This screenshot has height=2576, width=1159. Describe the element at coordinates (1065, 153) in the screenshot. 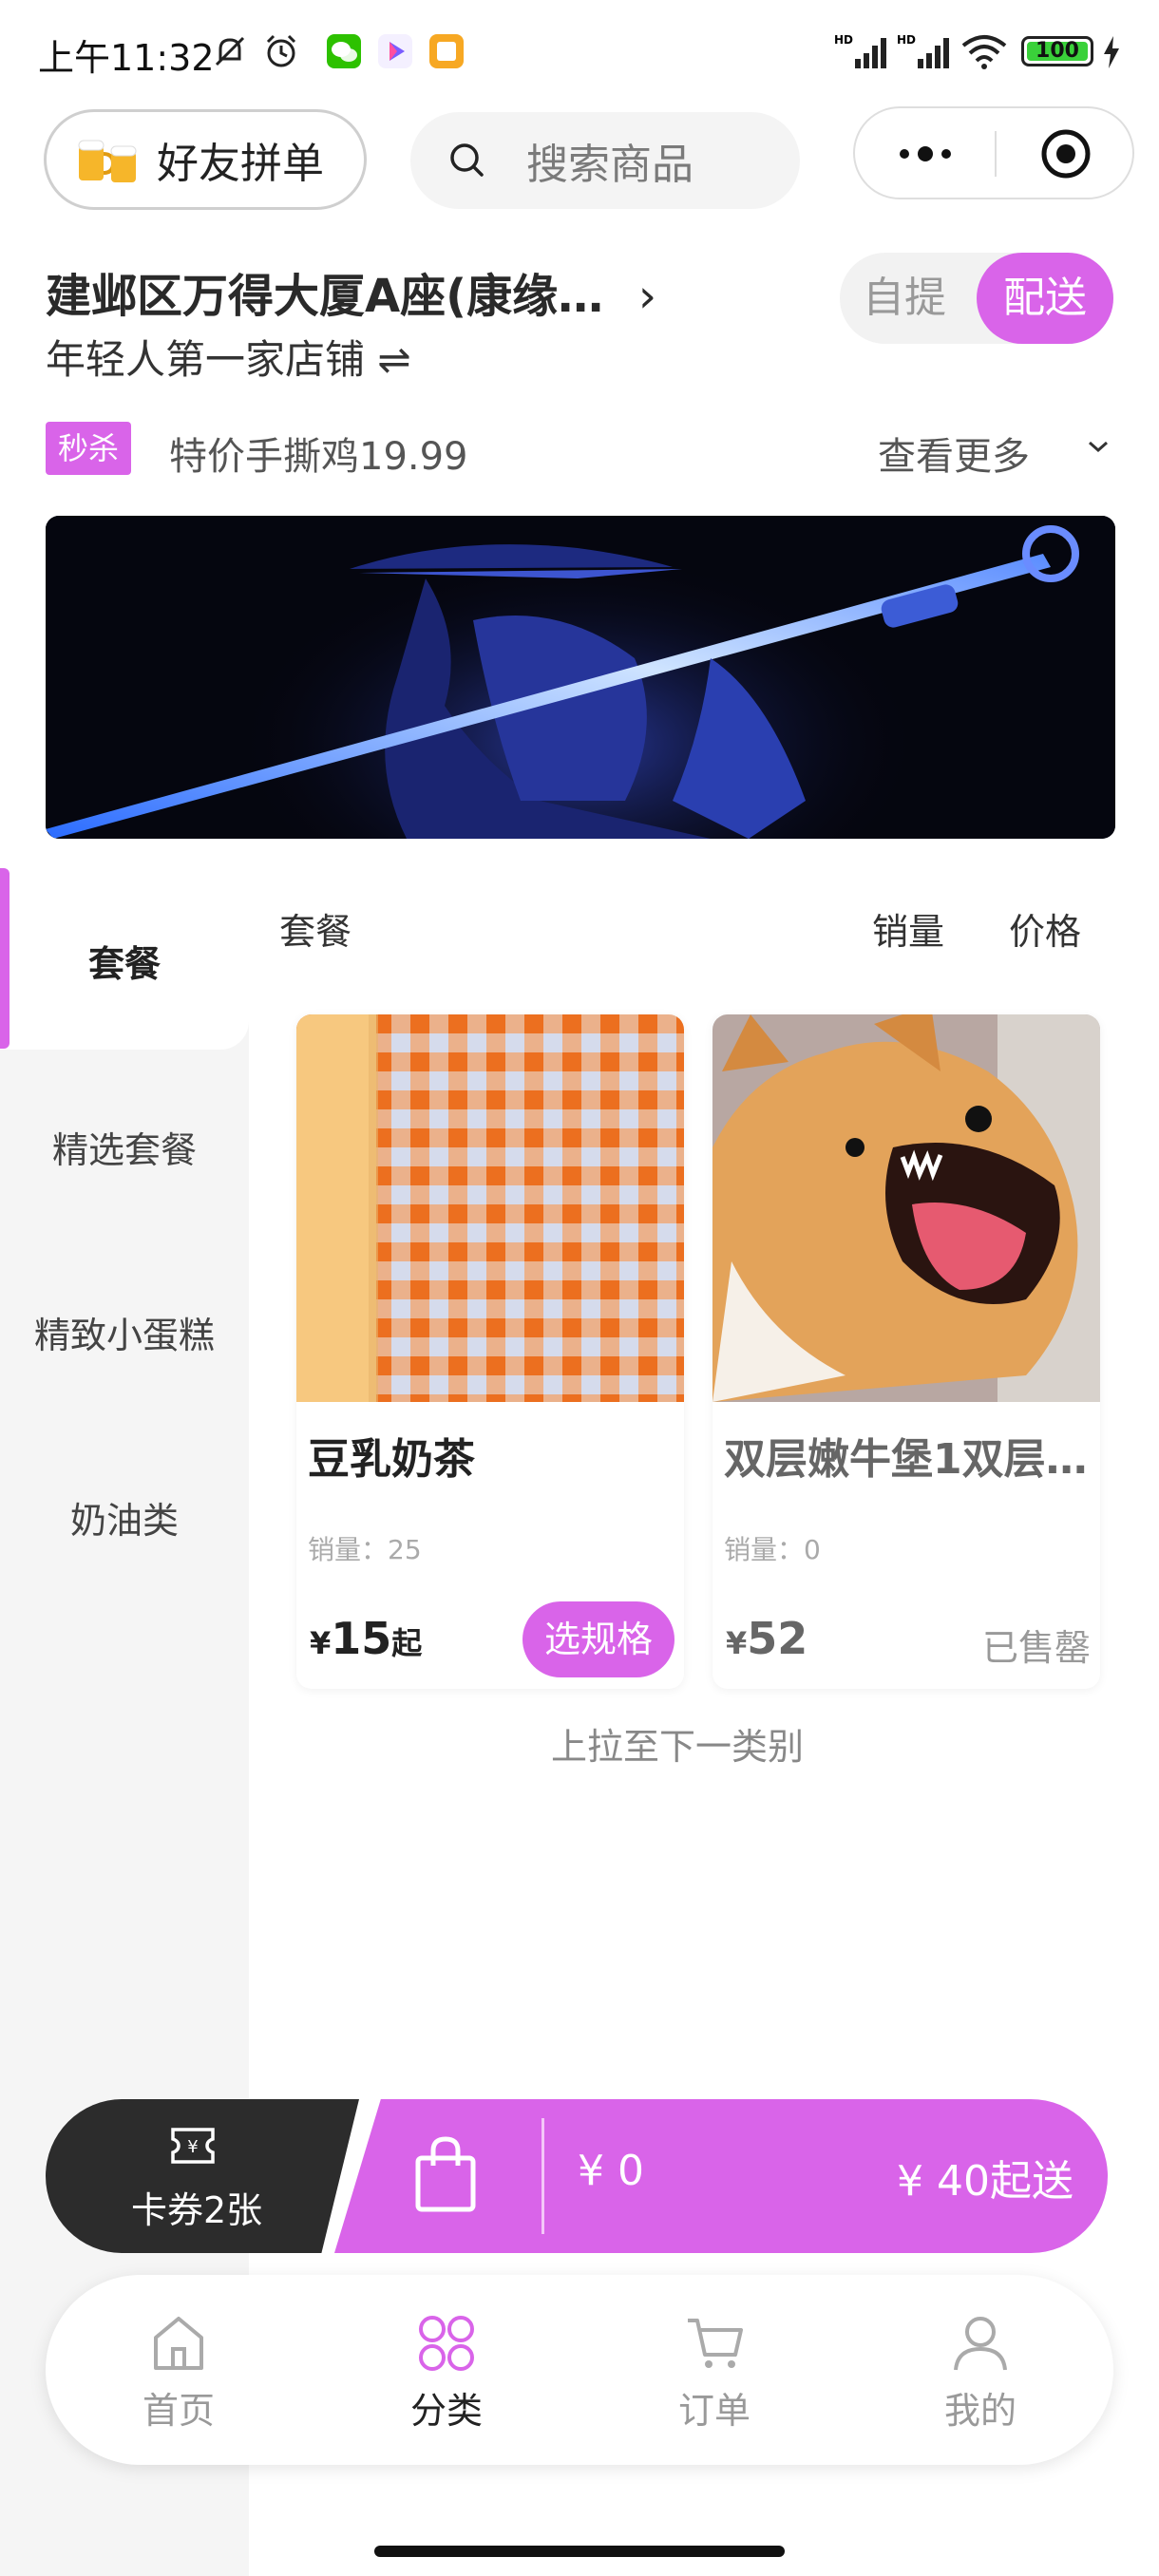

I see `close-miniapp-icon` at that location.